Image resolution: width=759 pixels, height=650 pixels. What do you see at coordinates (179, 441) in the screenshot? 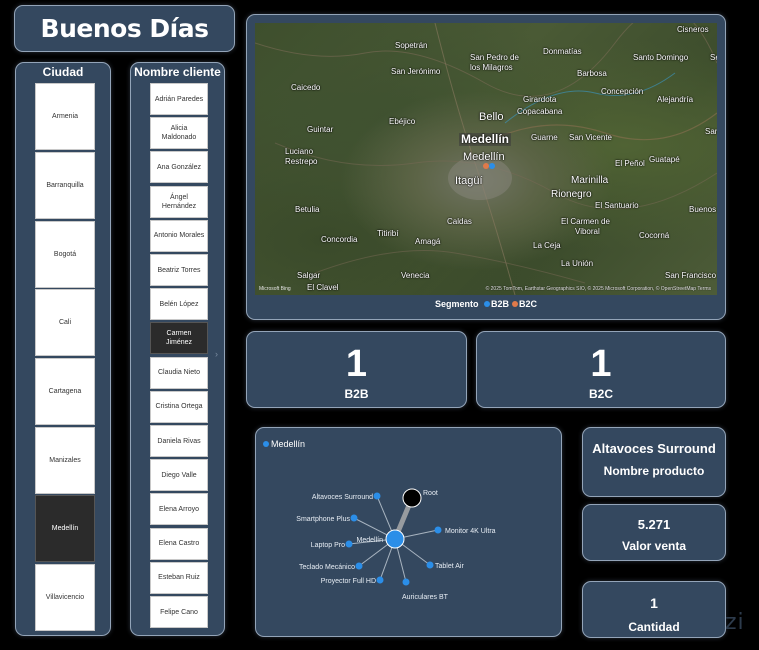
I see `client-slicer-item: Daniela Rivas` at bounding box center [179, 441].